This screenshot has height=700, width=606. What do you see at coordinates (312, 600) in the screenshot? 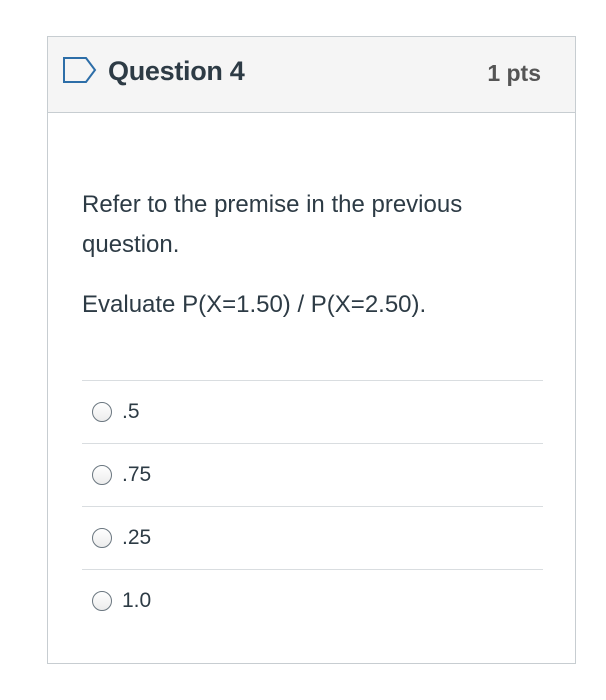
I see `answer-option-4: 1.0` at bounding box center [312, 600].